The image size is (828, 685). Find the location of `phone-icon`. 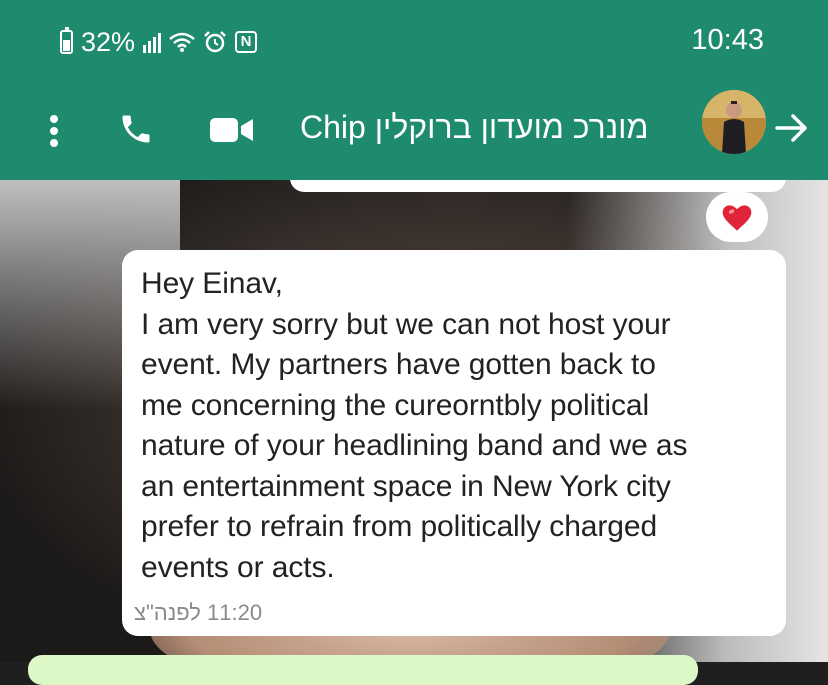

phone-icon is located at coordinates (136, 129).